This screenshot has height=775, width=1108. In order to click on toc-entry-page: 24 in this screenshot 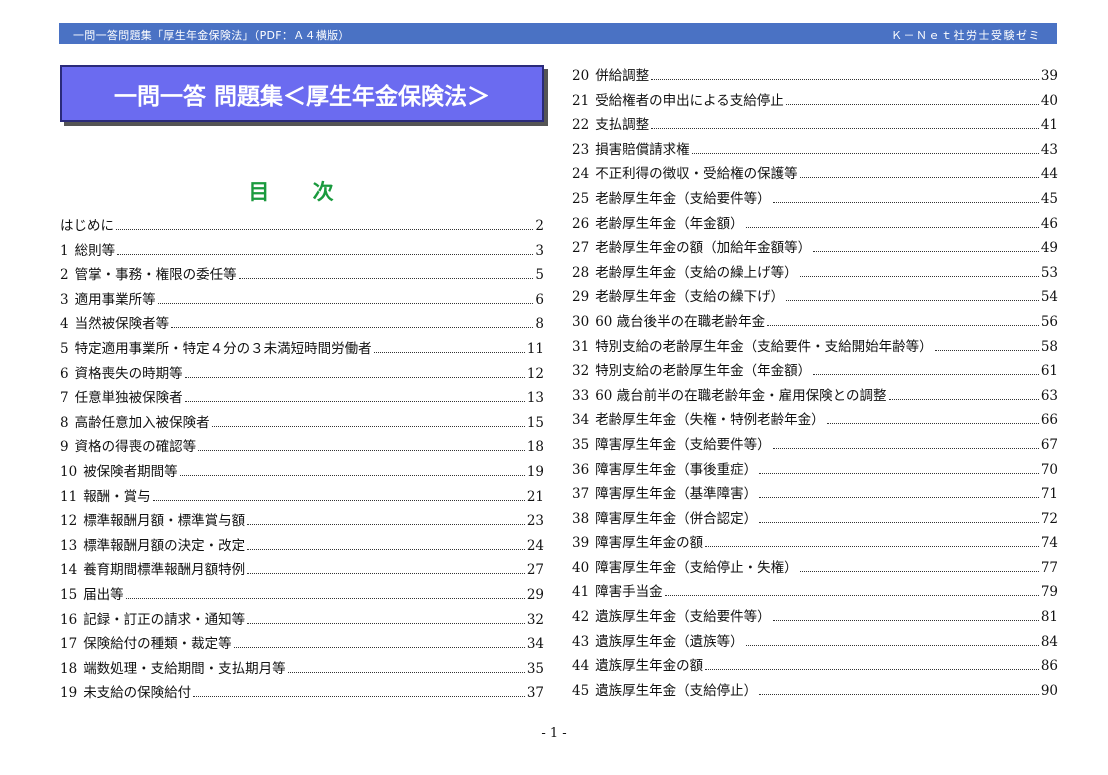, I will do `click(535, 545)`.